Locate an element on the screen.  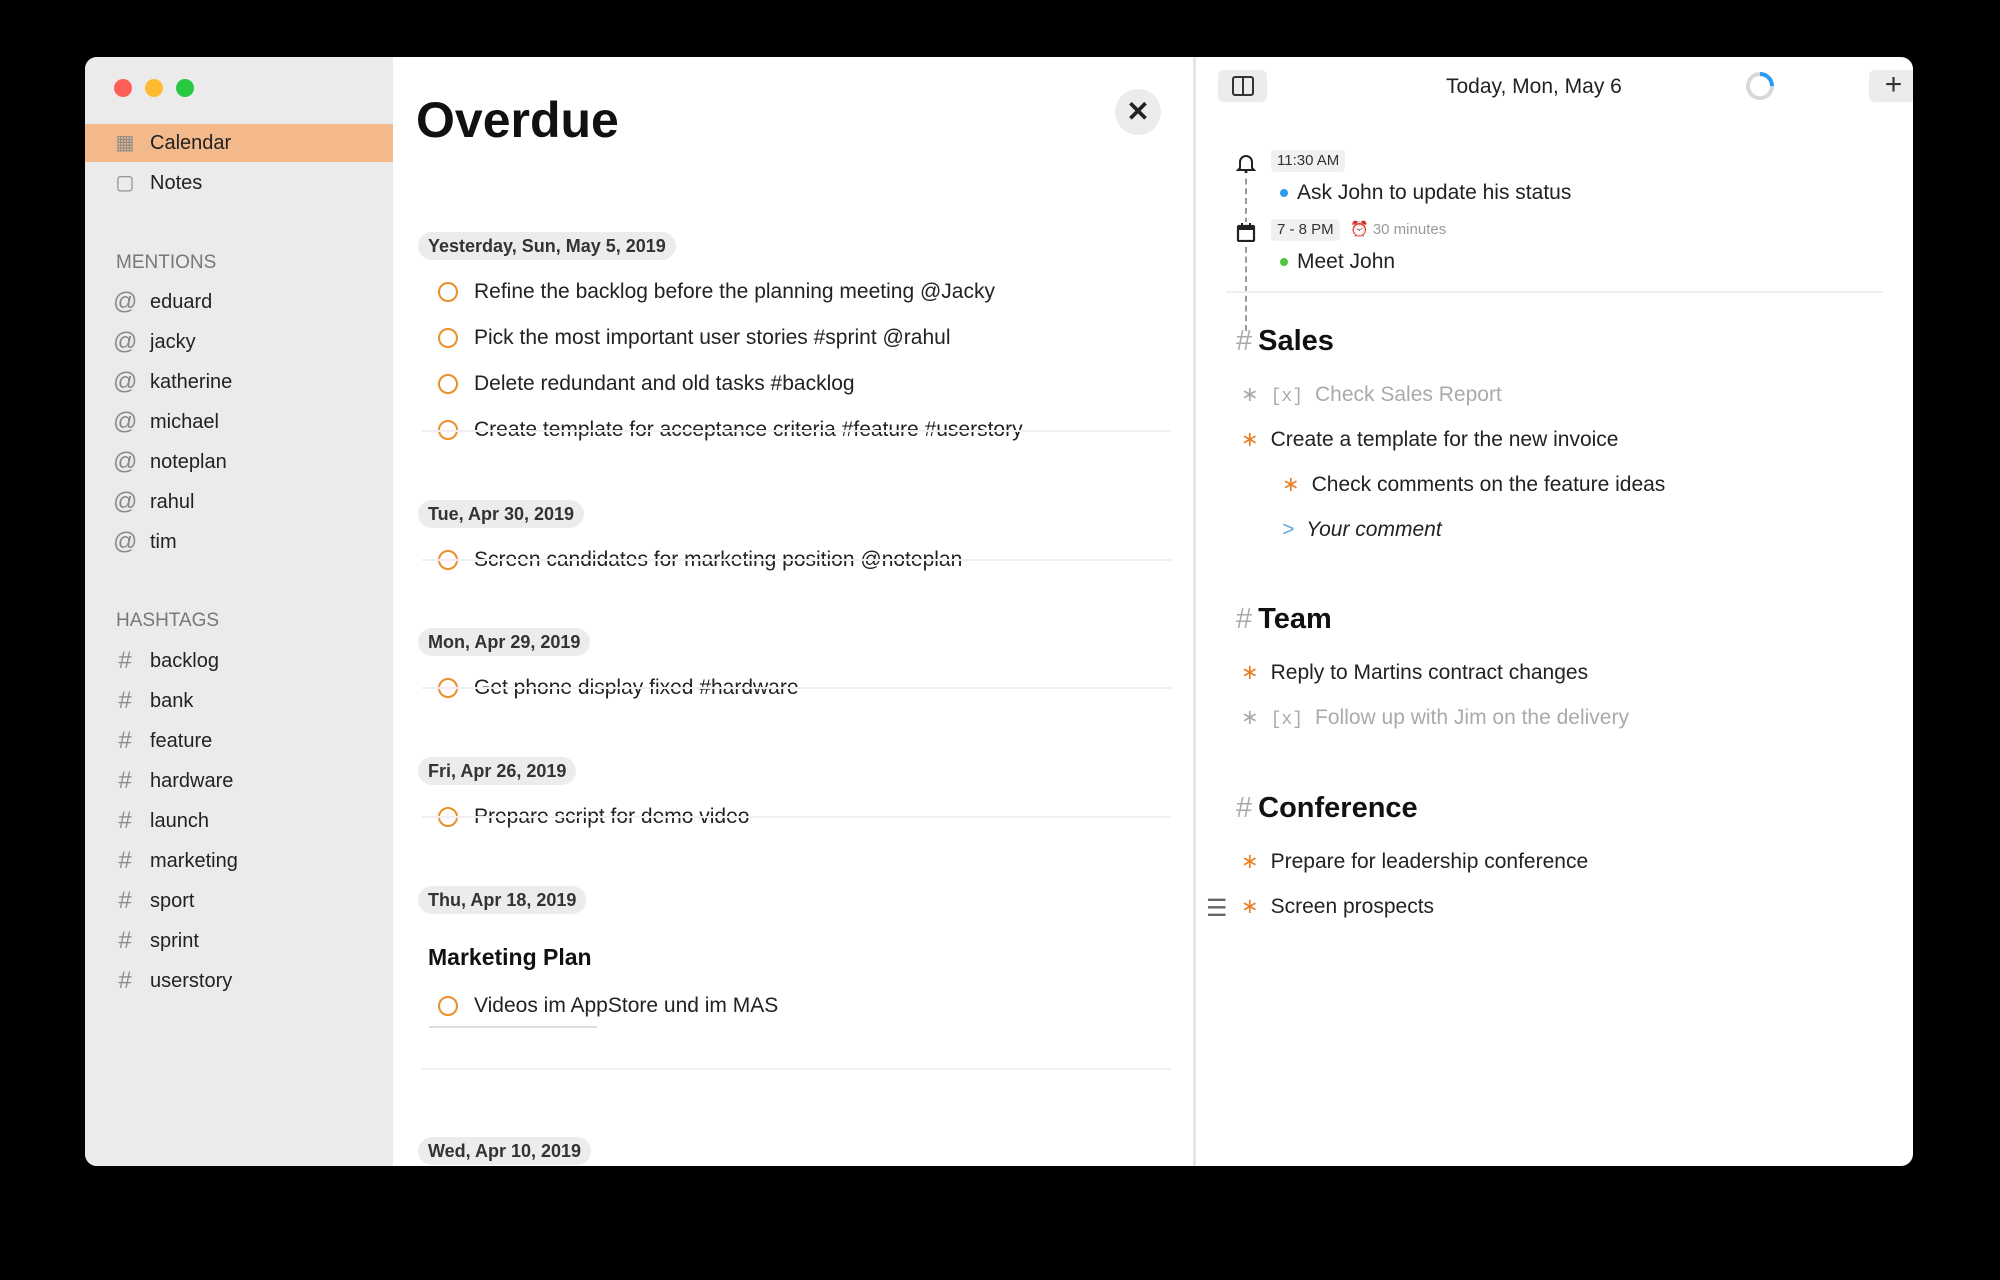
zoom-window-button is located at coordinates (185, 88).